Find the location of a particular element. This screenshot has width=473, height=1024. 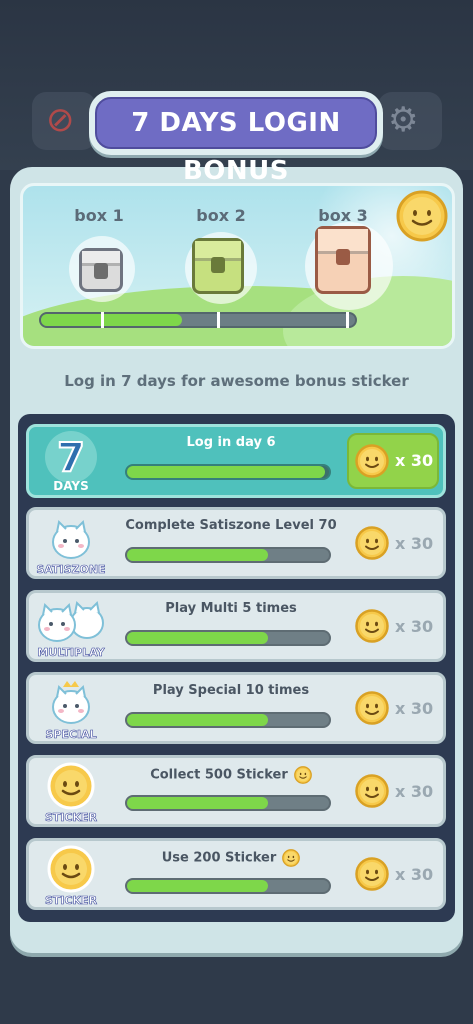

task-icon-label: SPECIAL is located at coordinates (71, 735).